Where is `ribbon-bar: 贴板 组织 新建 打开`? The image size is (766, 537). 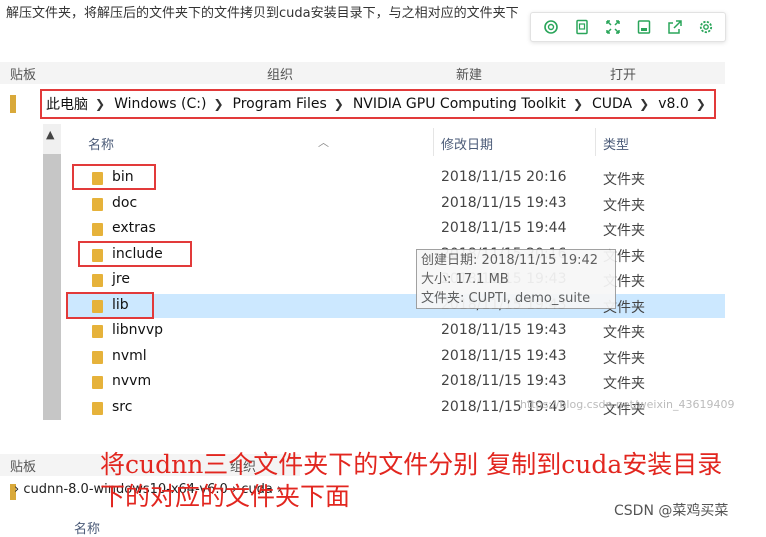 ribbon-bar: 贴板 组织 新建 打开 is located at coordinates (362, 73).